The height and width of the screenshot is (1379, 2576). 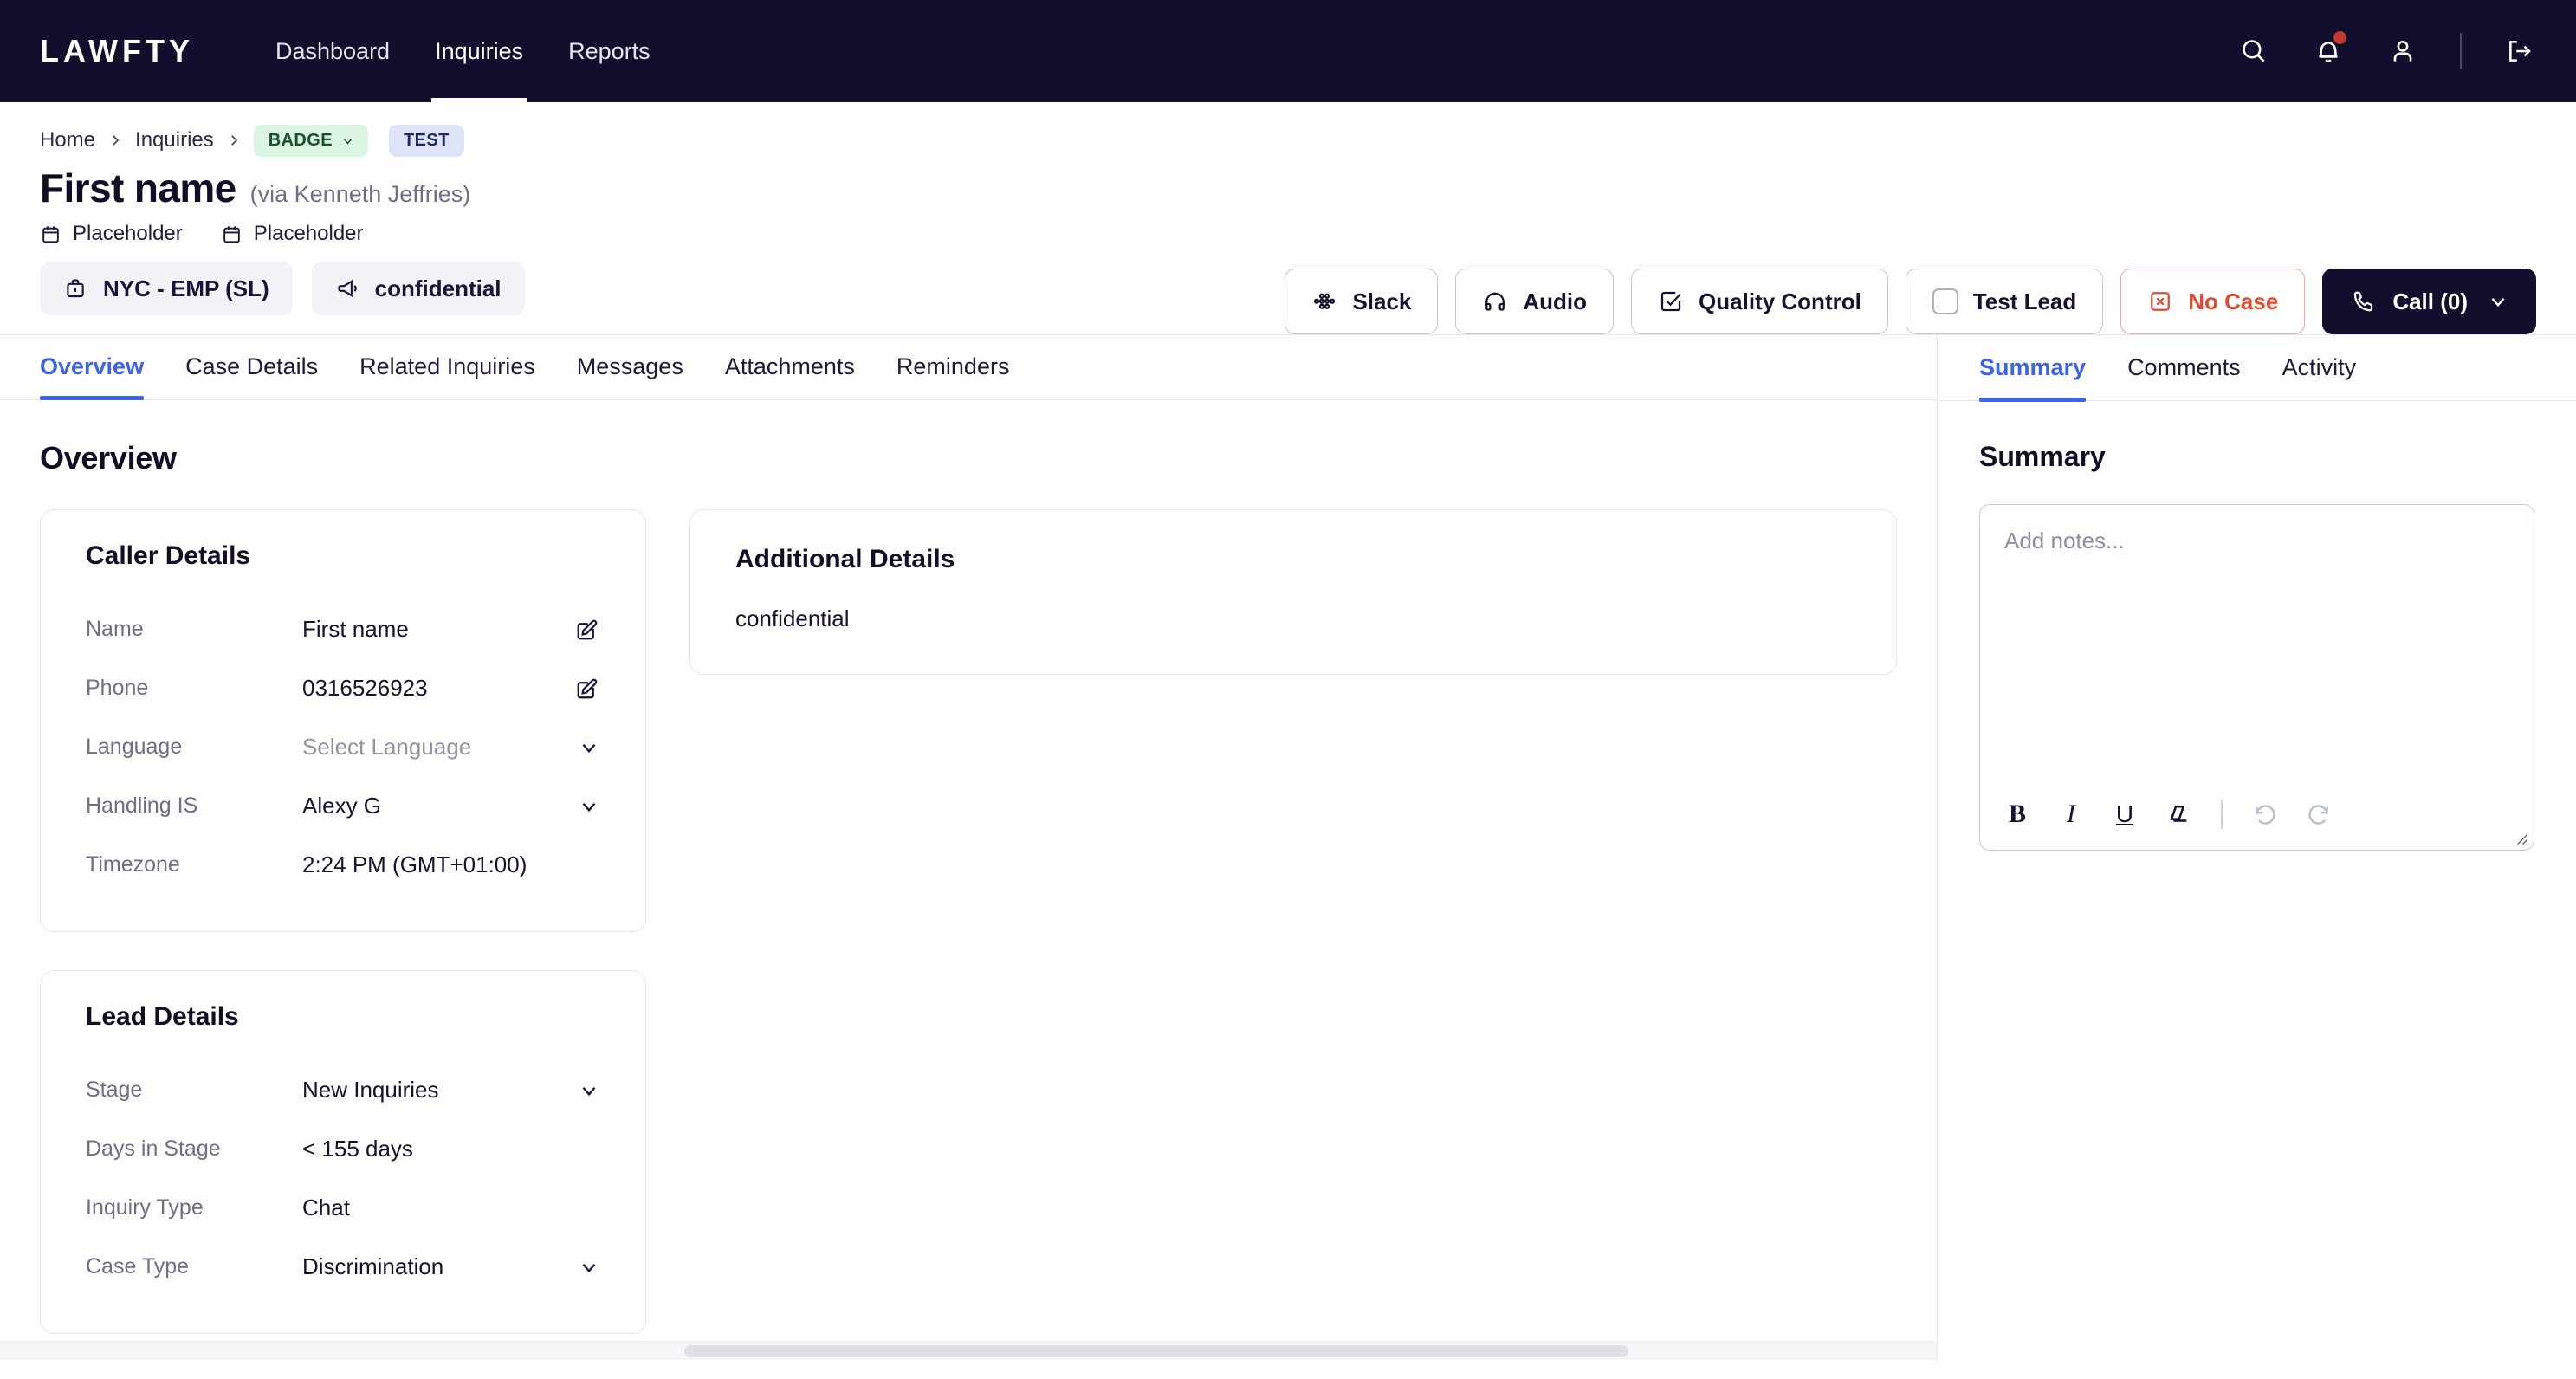 I want to click on test-lead-button: Test Lead, so click(x=2004, y=301).